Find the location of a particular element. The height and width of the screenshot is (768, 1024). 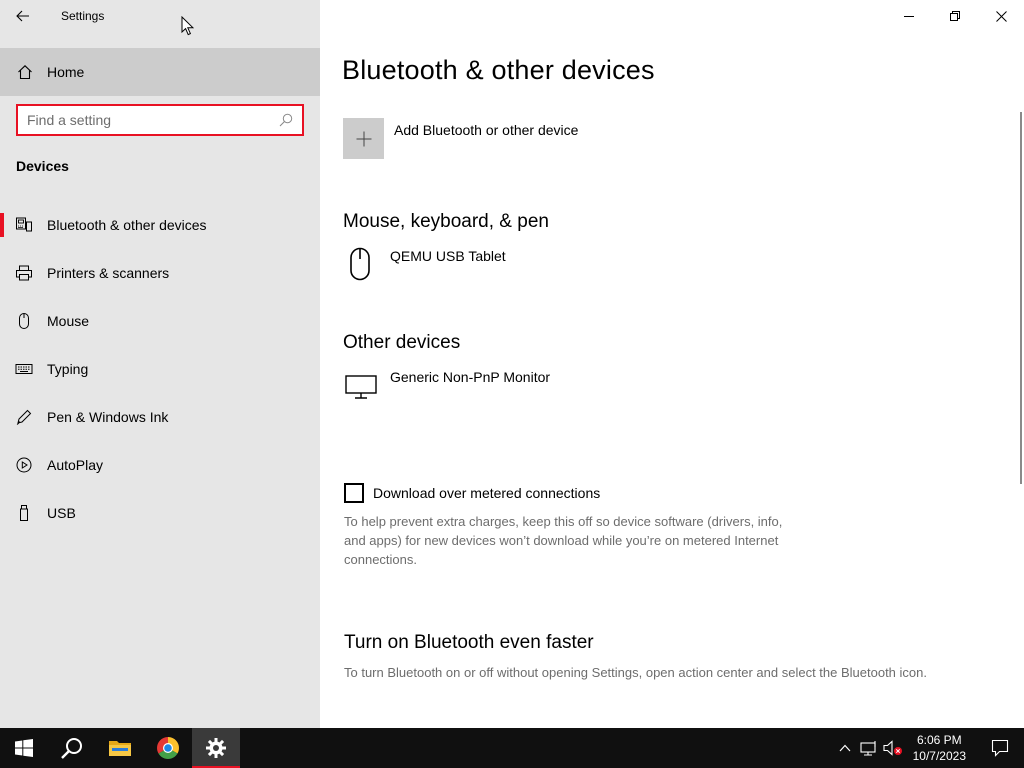

sidebar-item-label: Typing is located at coordinates (68, 369).